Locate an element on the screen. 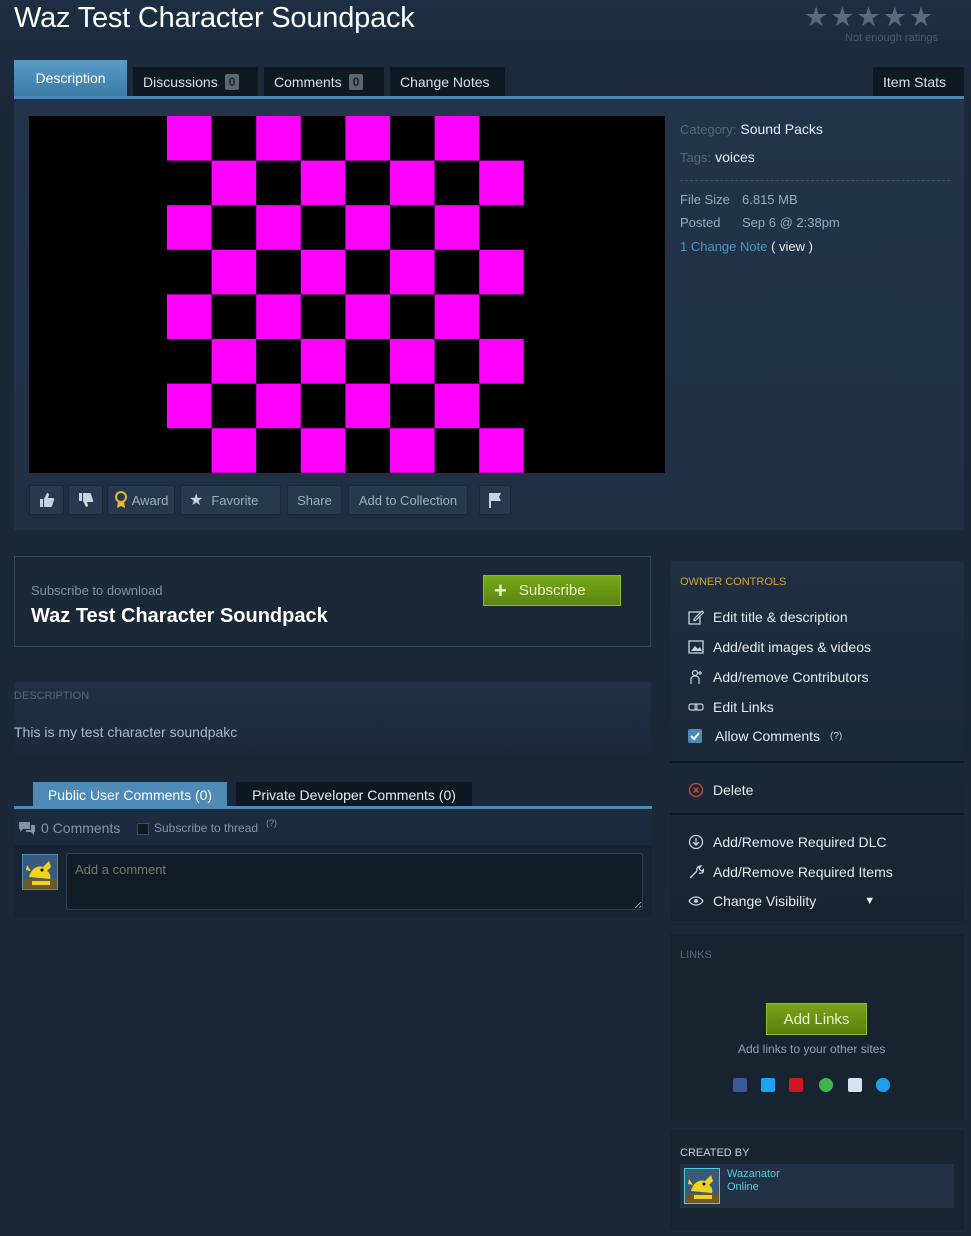  twitter-icon is located at coordinates (768, 1085).